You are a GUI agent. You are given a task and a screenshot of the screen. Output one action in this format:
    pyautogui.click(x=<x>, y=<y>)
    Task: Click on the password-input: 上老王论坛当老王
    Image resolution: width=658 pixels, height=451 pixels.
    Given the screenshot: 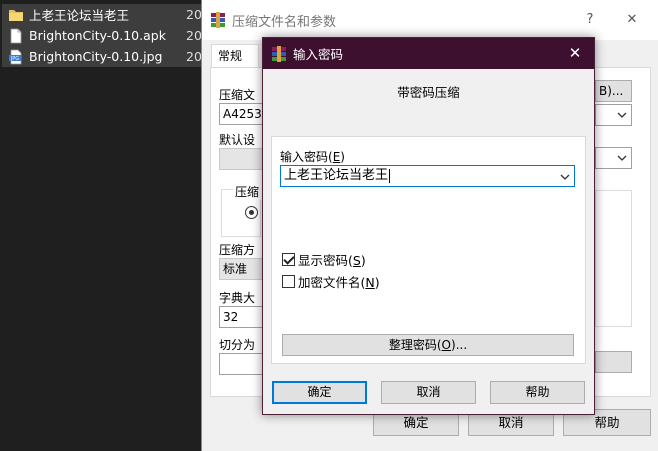 What is the action you would take?
    pyautogui.click(x=427, y=176)
    